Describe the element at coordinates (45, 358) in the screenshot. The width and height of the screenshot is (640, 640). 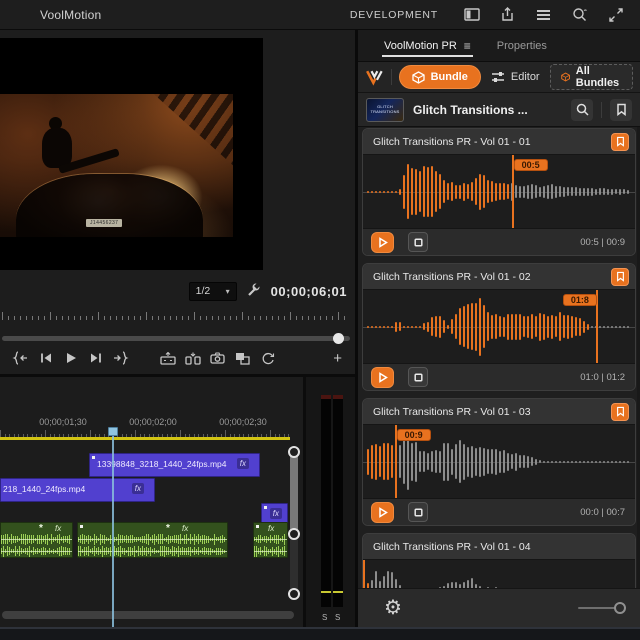
I see `step-back-button` at that location.